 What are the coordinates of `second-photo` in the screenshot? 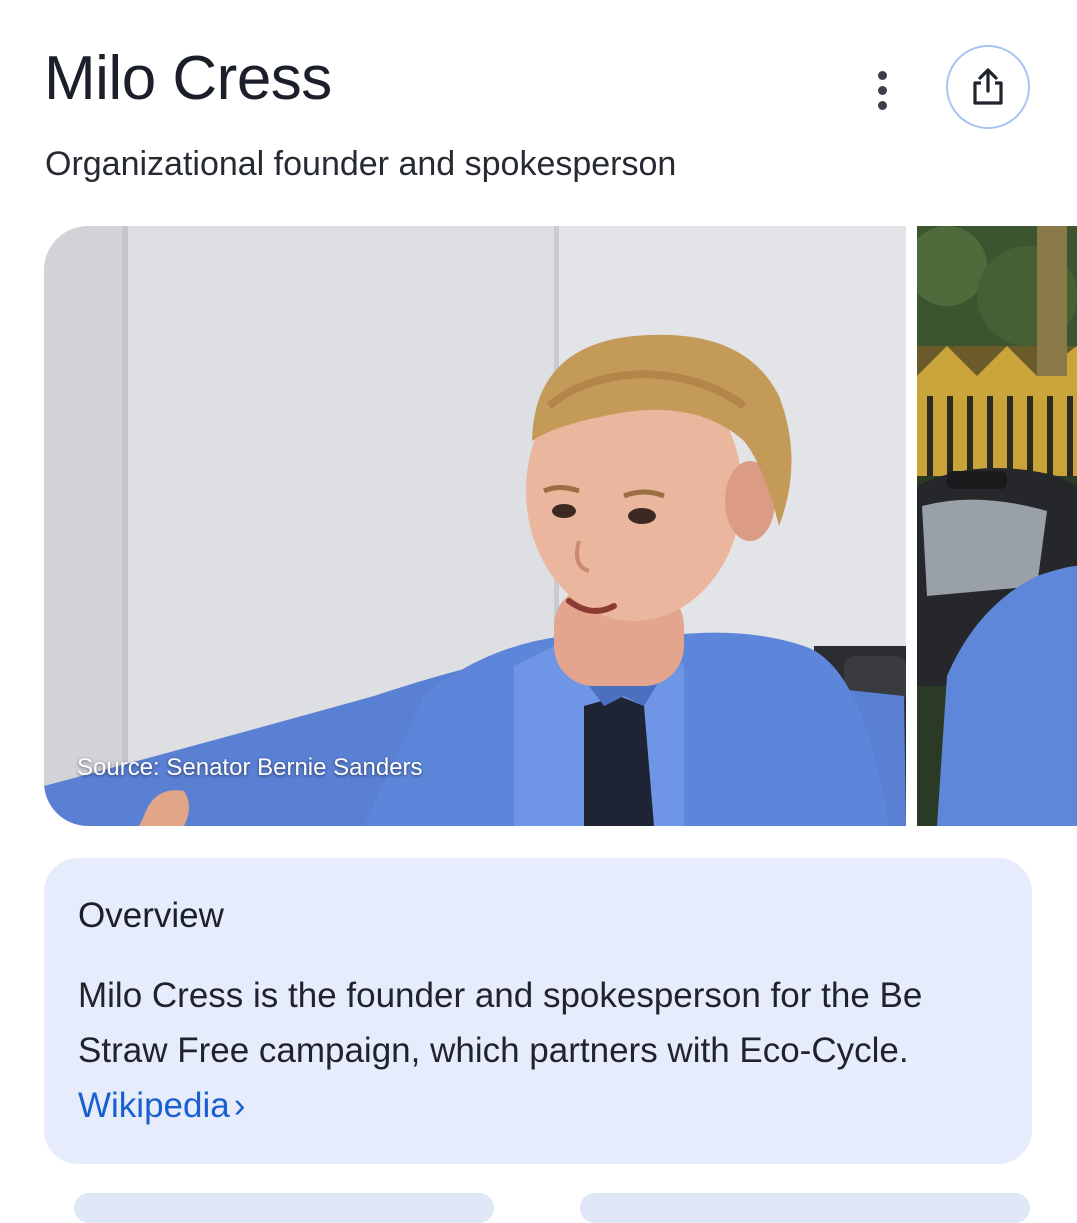 It's located at (997, 526).